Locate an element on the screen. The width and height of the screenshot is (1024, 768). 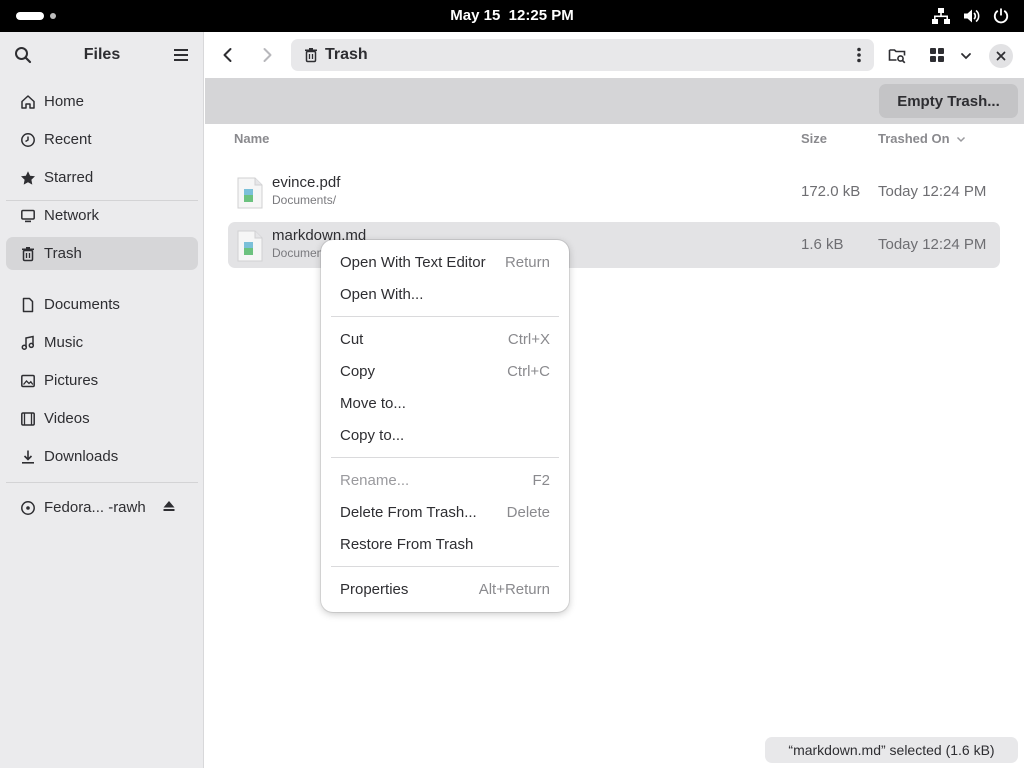
workspace-active-indicator is located at coordinates (30, 16).